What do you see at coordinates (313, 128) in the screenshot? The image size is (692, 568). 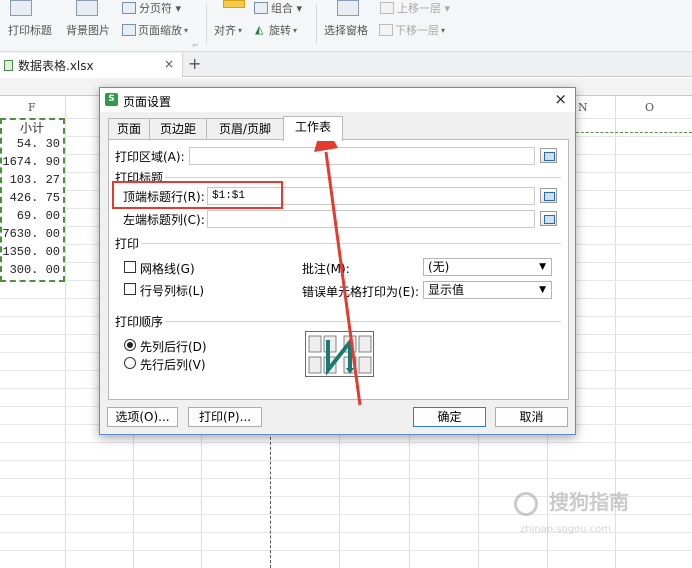 I see `tab-sheet: 工作表` at bounding box center [313, 128].